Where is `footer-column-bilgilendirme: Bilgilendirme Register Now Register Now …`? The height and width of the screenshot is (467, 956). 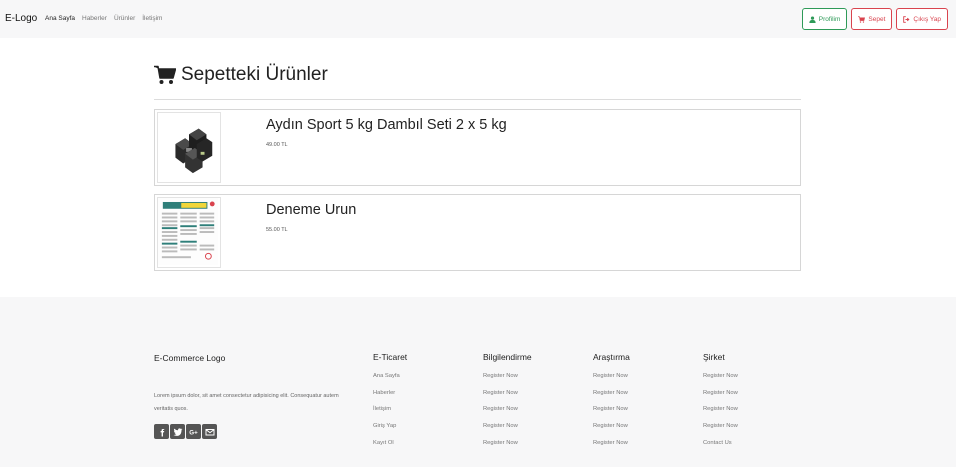
footer-column-bilgilendirme: Bilgilendirme Register Now Register Now … is located at coordinates (507, 402).